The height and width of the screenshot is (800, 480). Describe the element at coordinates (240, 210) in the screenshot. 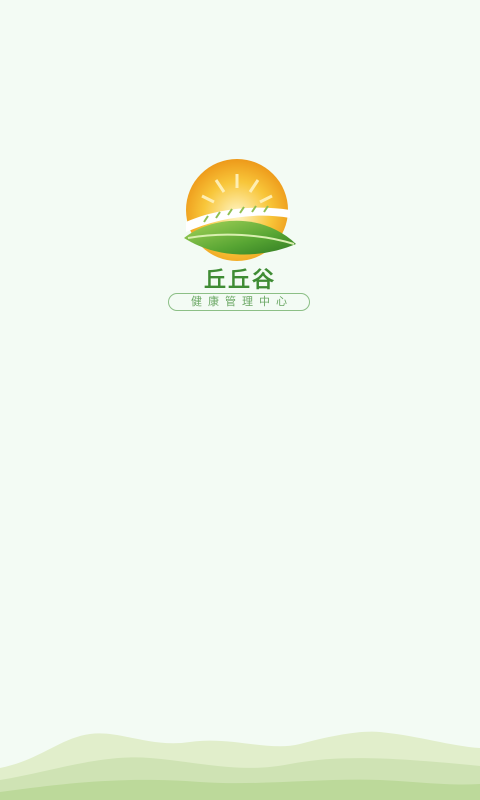

I see `app-logo-icon` at that location.